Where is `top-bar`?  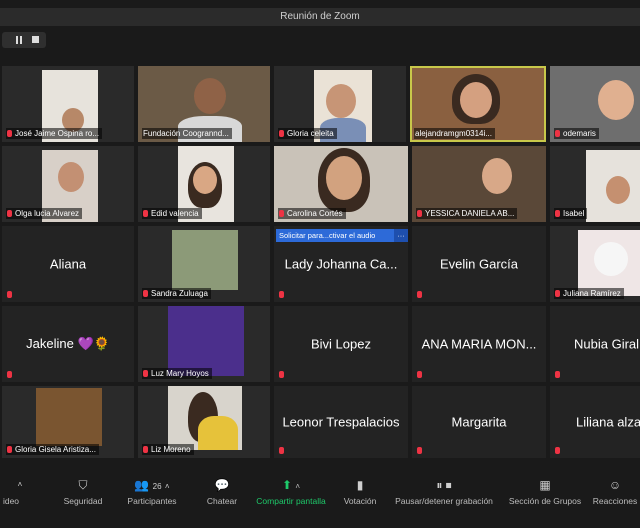 top-bar is located at coordinates (320, 41).